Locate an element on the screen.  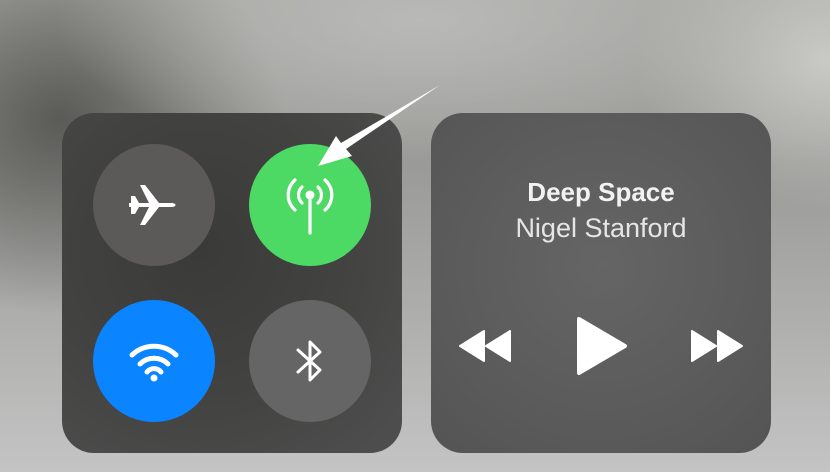
rewind-icon is located at coordinates (485, 346).